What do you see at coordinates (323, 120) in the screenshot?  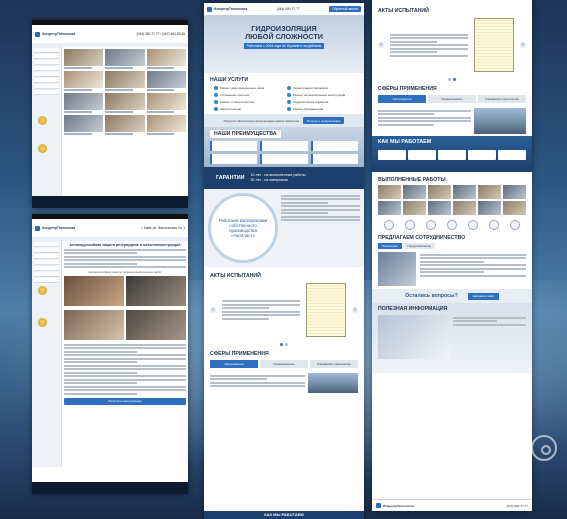 I see `consult-button: Получить консультацию` at bounding box center [323, 120].